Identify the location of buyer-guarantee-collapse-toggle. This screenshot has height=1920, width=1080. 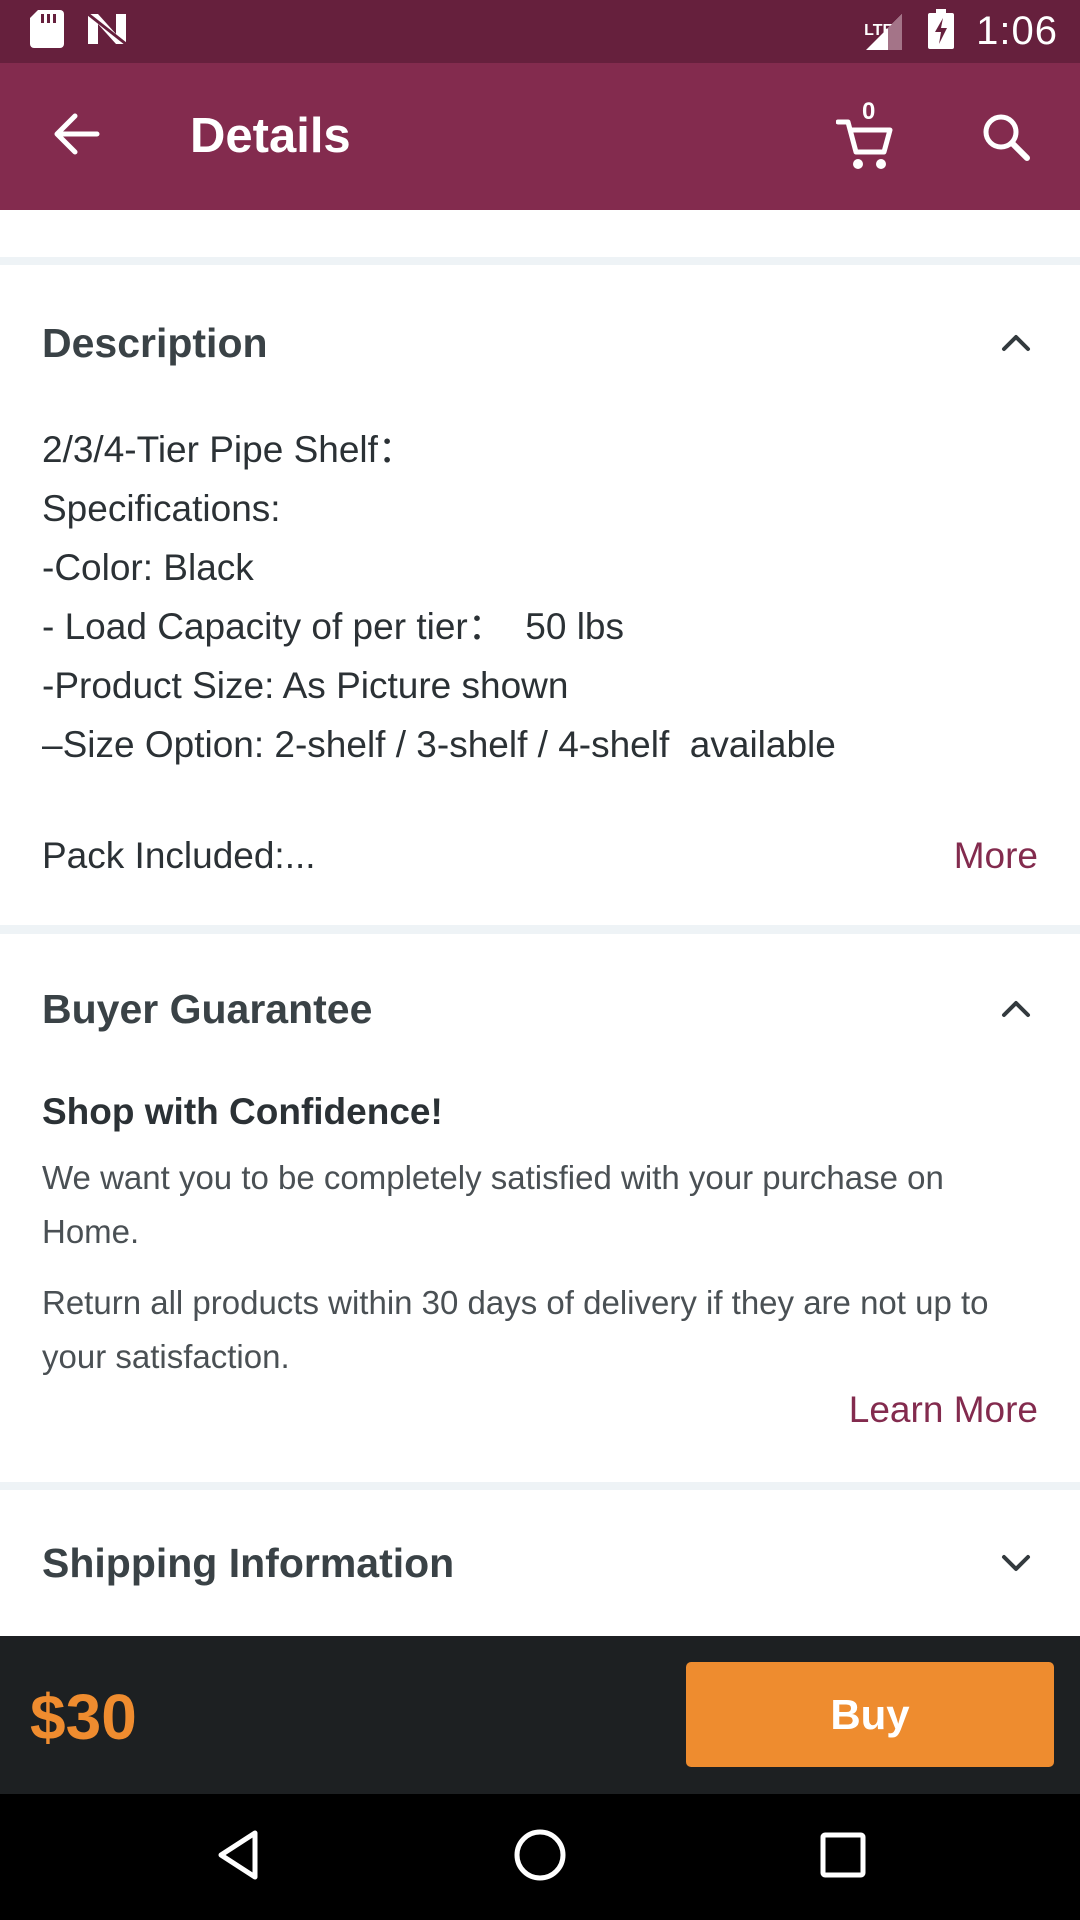
(1016, 1009).